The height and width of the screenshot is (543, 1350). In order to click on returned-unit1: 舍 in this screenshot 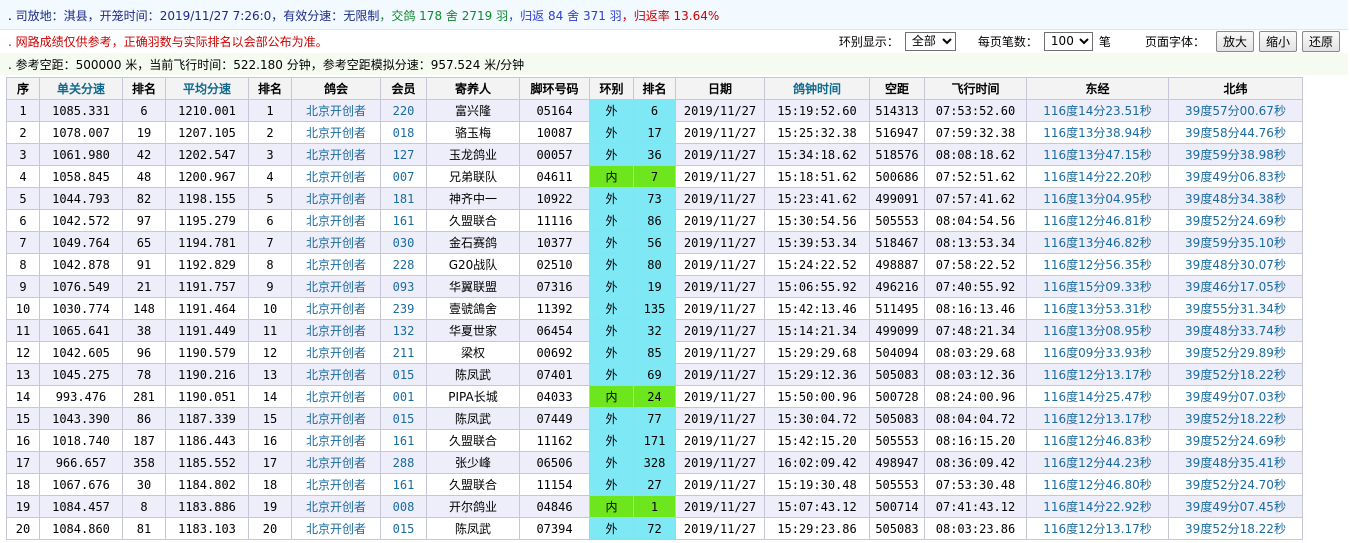, I will do `click(573, 16)`.